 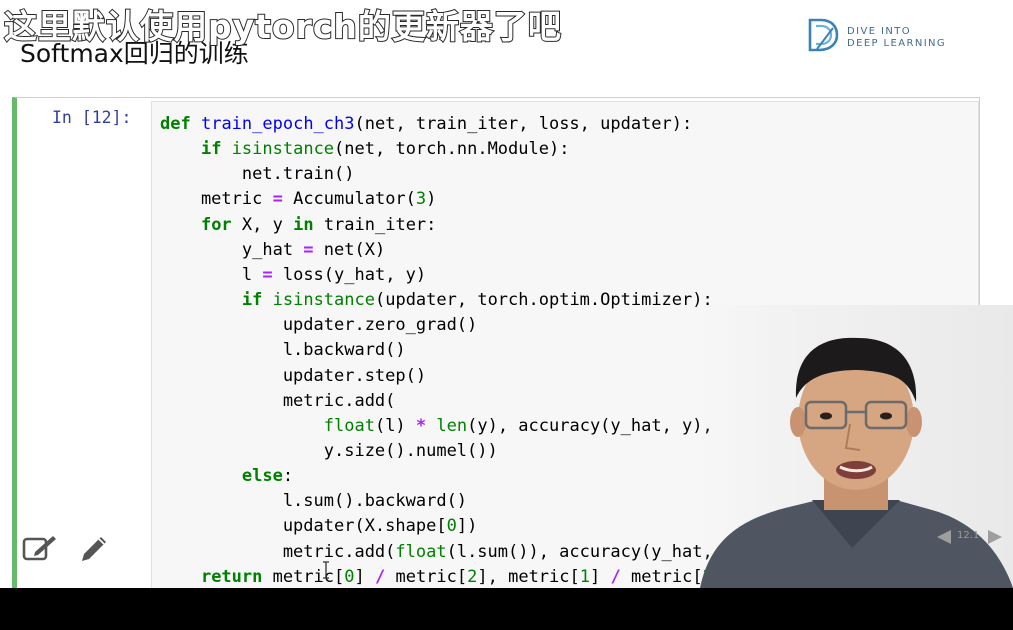 I want to click on code-line: y_hat = net(X), so click(x=272, y=250).